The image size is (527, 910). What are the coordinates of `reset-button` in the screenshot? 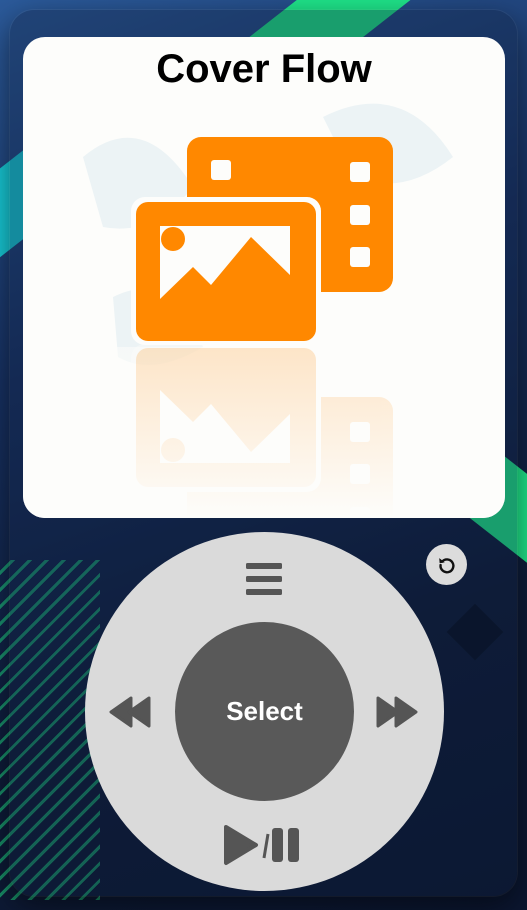 It's located at (446, 564).